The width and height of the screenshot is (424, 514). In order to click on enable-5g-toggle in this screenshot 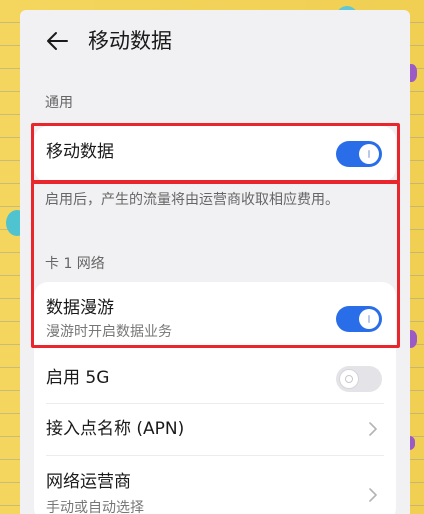, I will do `click(359, 379)`.